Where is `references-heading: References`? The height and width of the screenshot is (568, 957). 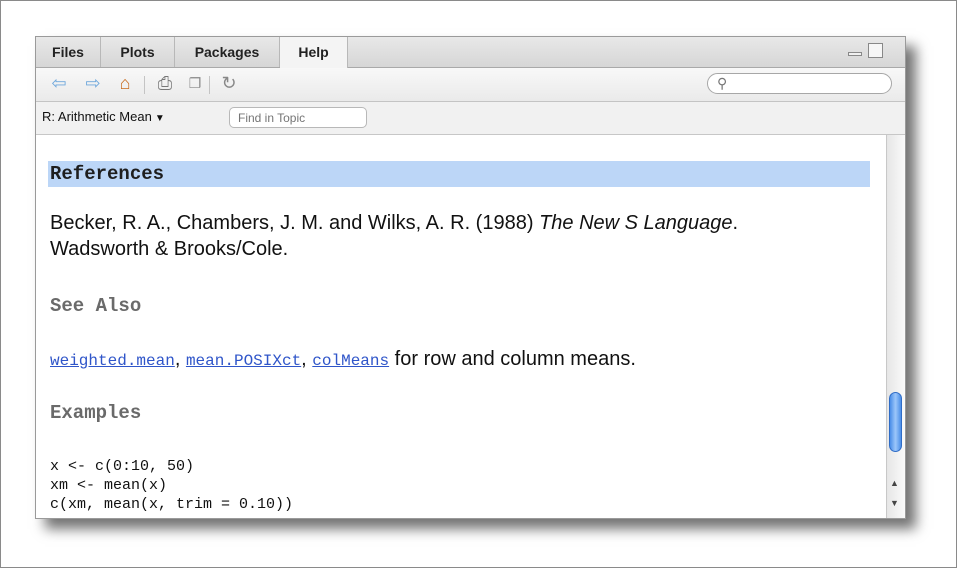 references-heading: References is located at coordinates (107, 174).